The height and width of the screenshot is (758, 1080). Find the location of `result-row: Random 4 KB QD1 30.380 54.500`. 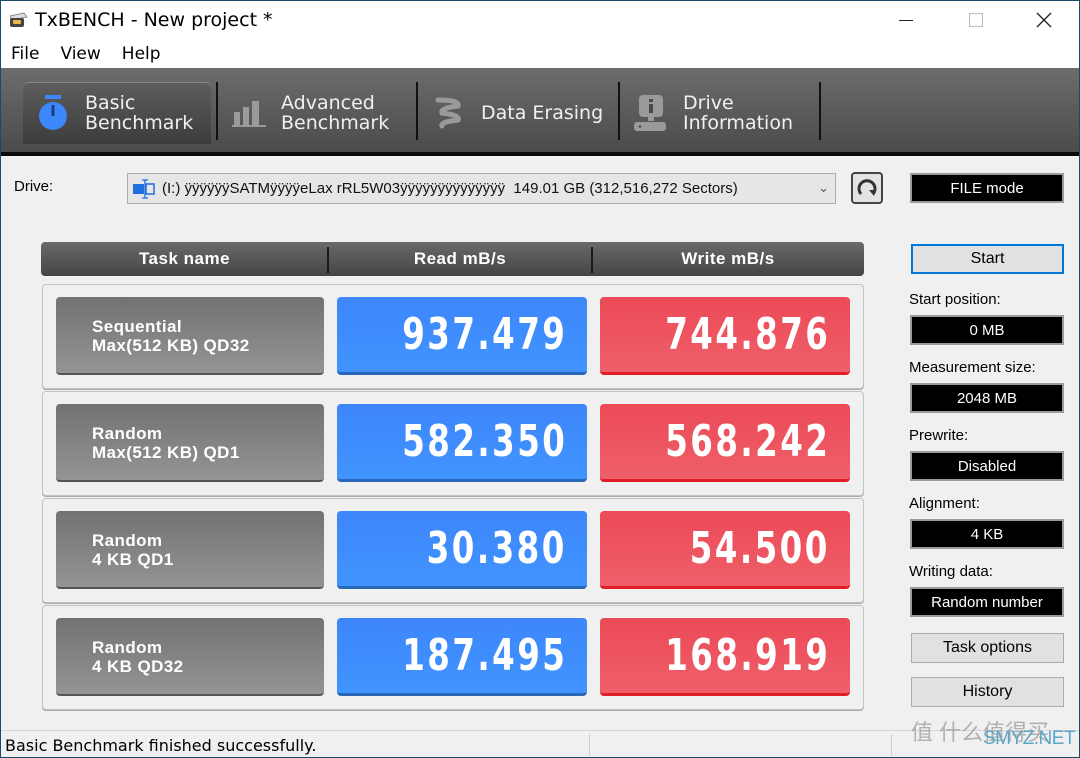

result-row: Random 4 KB QD1 30.380 54.500 is located at coordinates (453, 550).